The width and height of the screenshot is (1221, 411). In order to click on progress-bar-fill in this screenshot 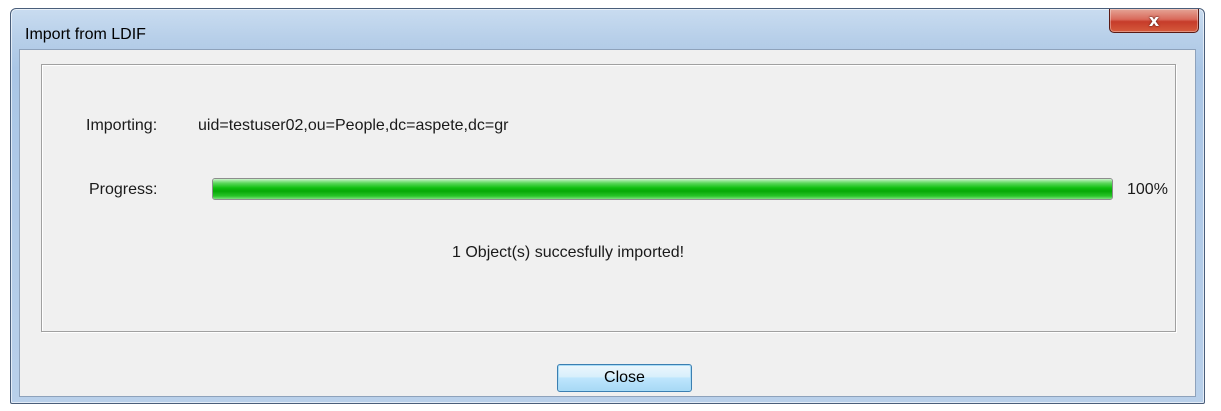, I will do `click(662, 189)`.